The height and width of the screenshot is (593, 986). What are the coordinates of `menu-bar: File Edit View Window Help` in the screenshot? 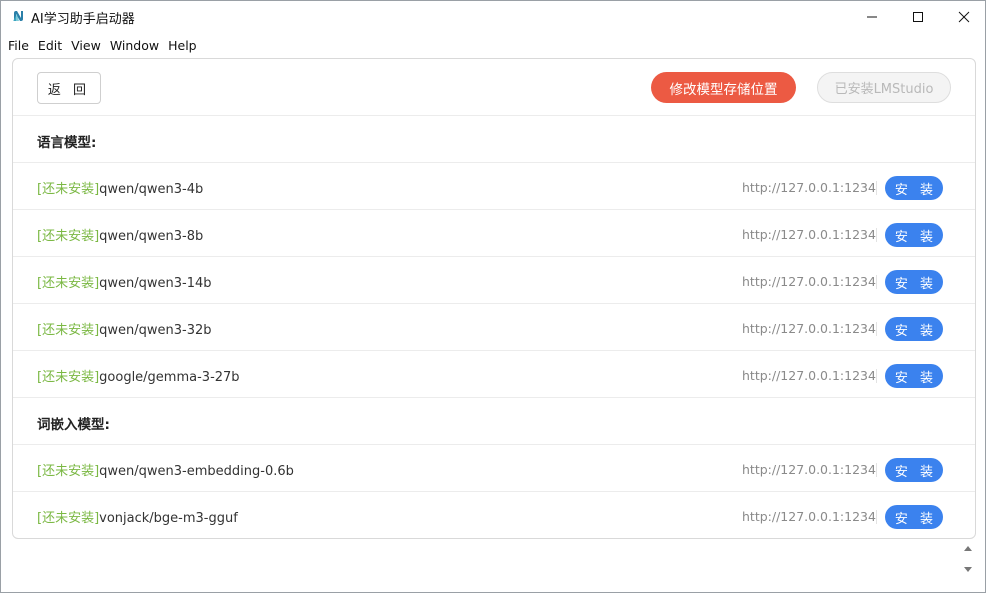 It's located at (100, 45).